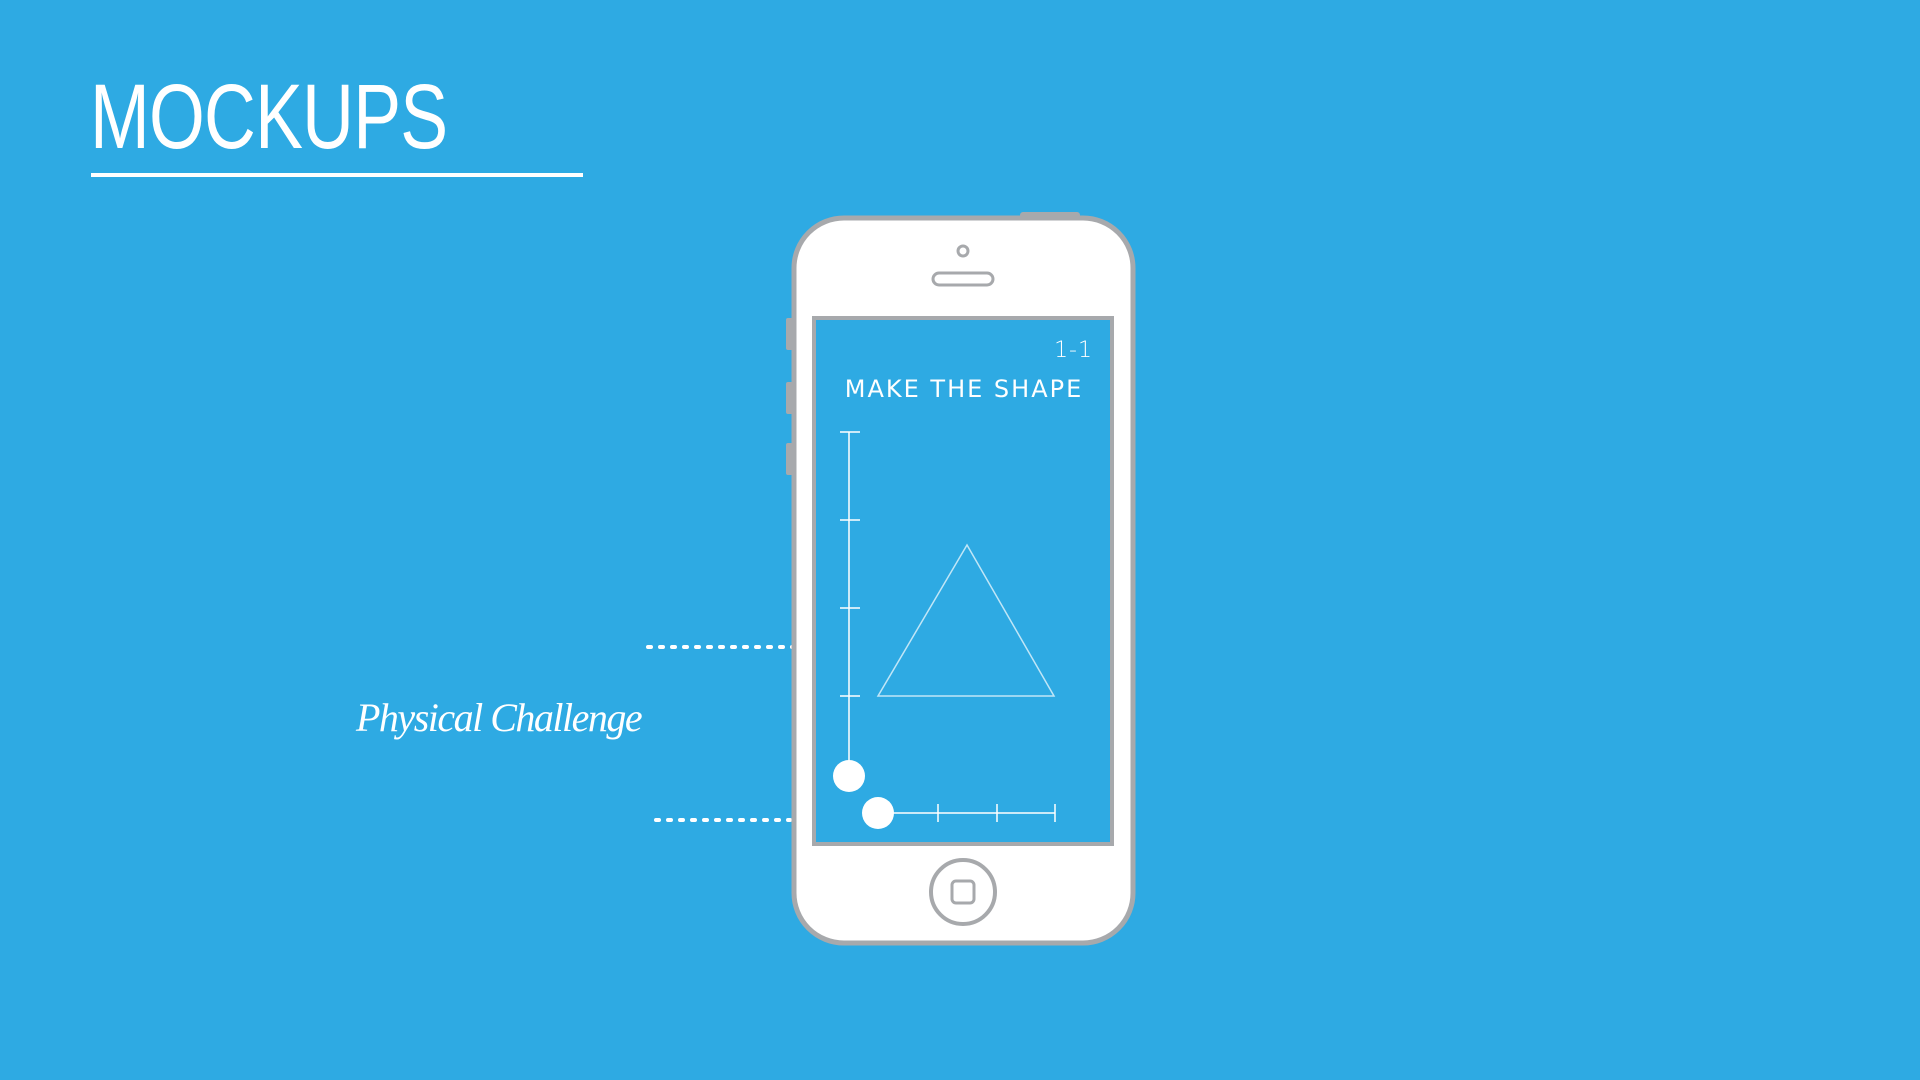  What do you see at coordinates (963, 892) in the screenshot?
I see `home-button-icon` at bounding box center [963, 892].